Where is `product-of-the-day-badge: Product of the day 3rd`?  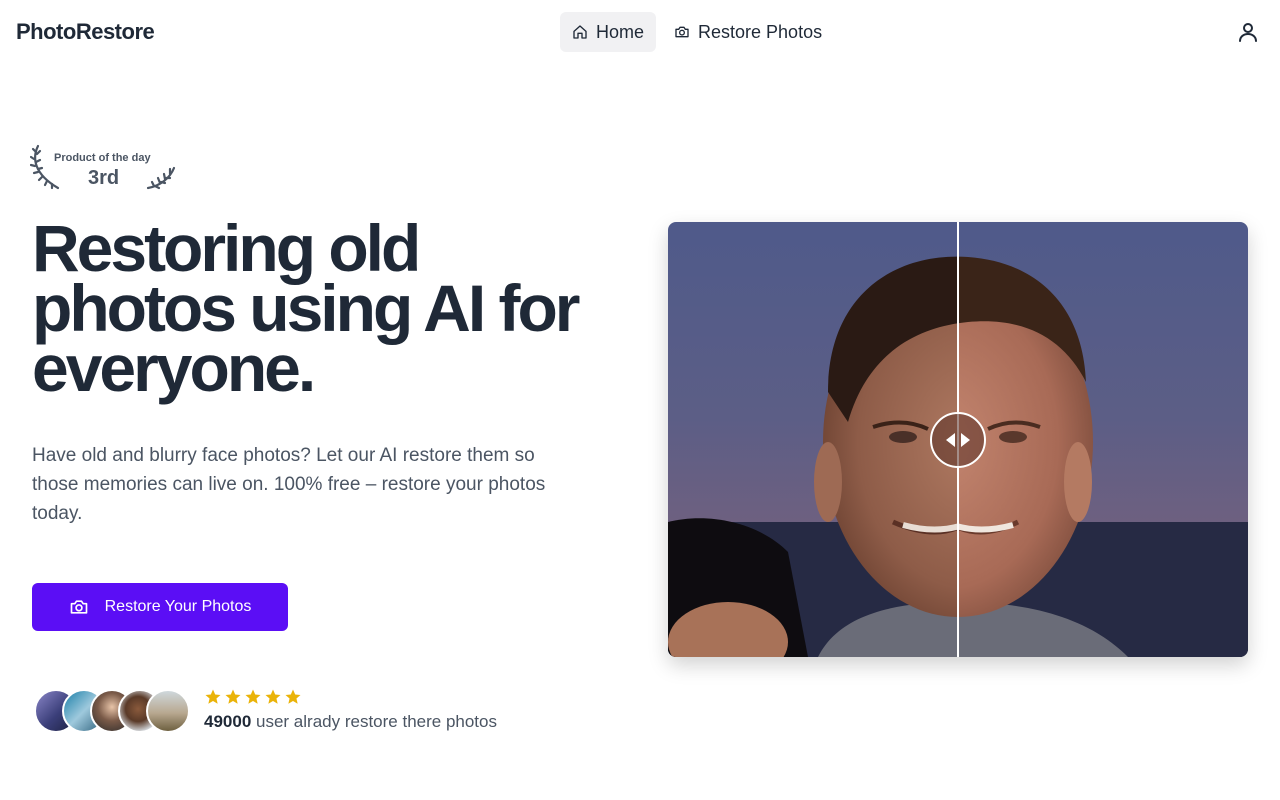
product-of-the-day-badge: Product of the day 3rd is located at coordinates (103, 167).